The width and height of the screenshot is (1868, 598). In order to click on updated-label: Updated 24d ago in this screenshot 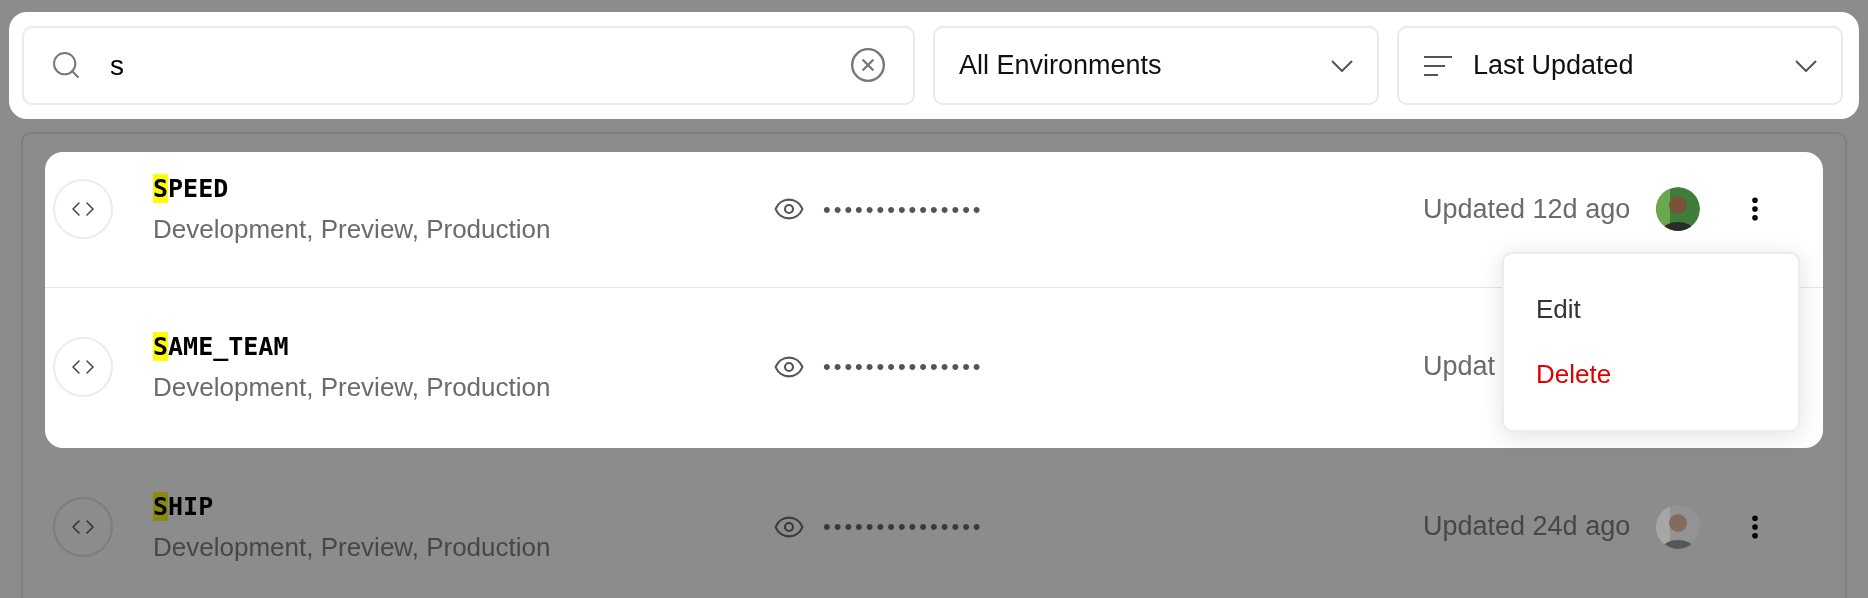, I will do `click(1527, 527)`.